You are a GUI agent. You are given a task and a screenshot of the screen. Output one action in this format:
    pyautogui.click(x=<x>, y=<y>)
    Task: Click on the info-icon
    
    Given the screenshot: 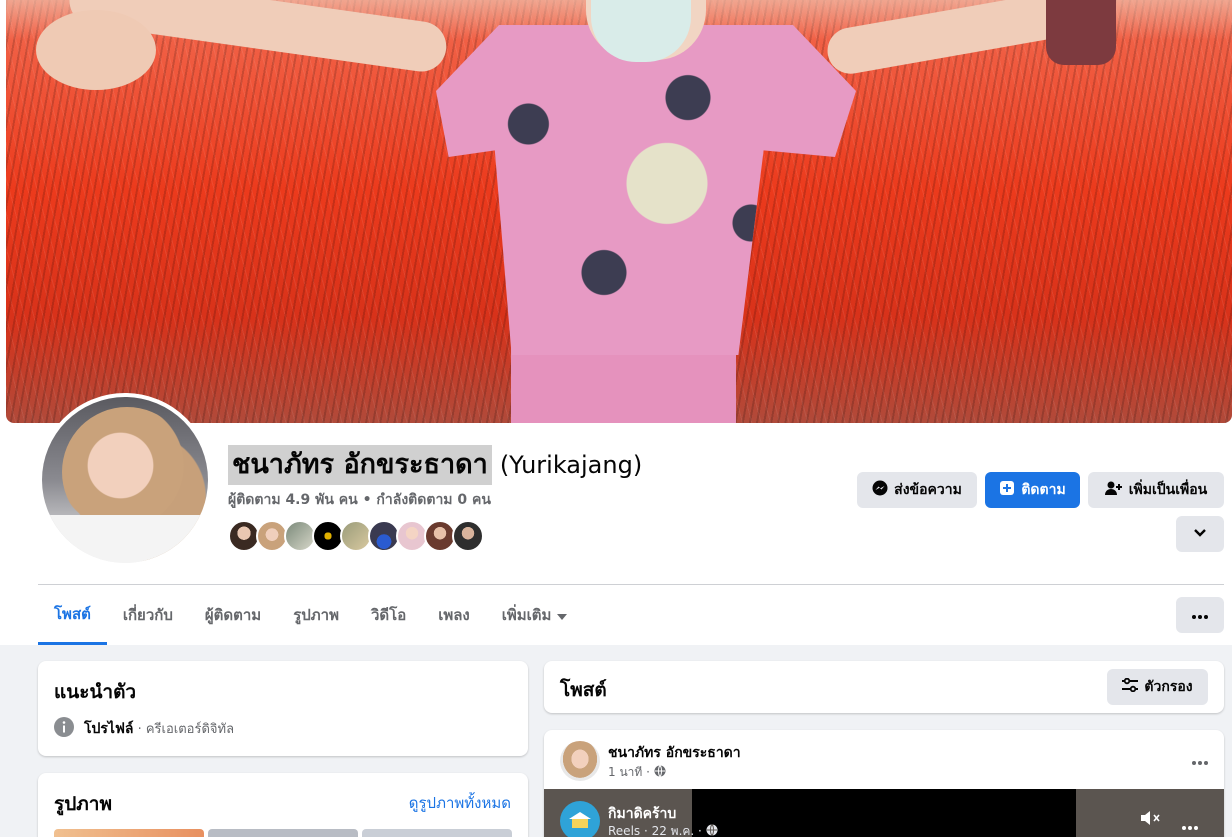 What is the action you would take?
    pyautogui.click(x=64, y=729)
    